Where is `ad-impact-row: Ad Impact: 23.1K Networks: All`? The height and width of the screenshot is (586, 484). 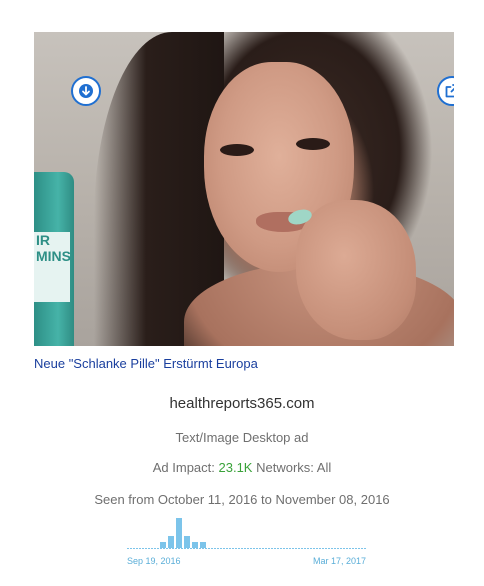 ad-impact-row: Ad Impact: 23.1K Networks: All is located at coordinates (242, 467).